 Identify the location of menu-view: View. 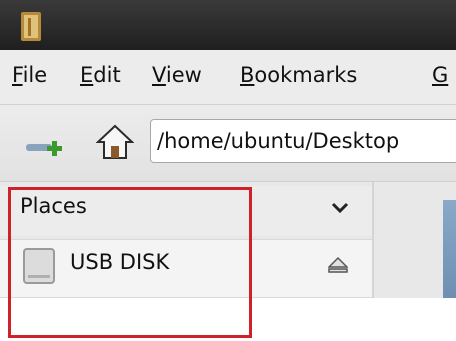
(177, 75).